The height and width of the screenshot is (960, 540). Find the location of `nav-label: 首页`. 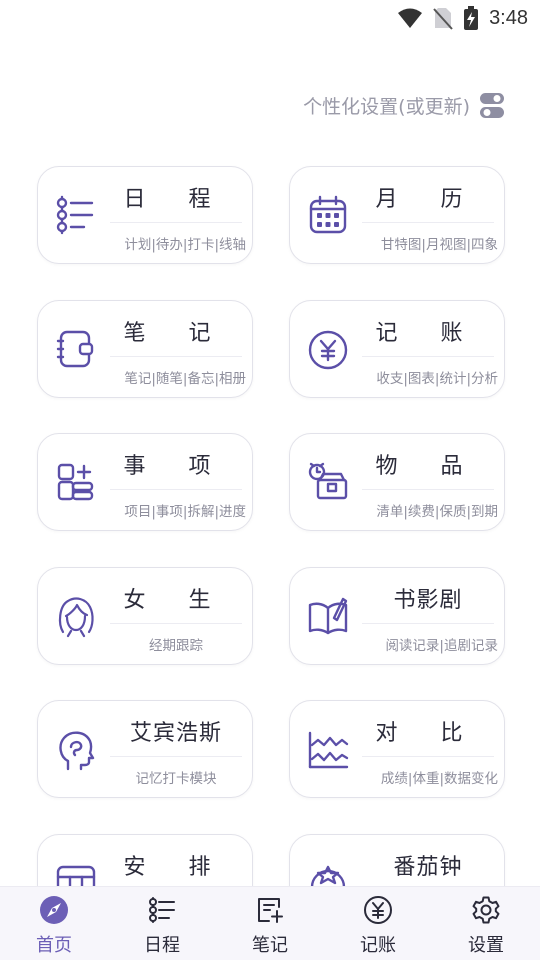

nav-label: 首页 is located at coordinates (54, 945).